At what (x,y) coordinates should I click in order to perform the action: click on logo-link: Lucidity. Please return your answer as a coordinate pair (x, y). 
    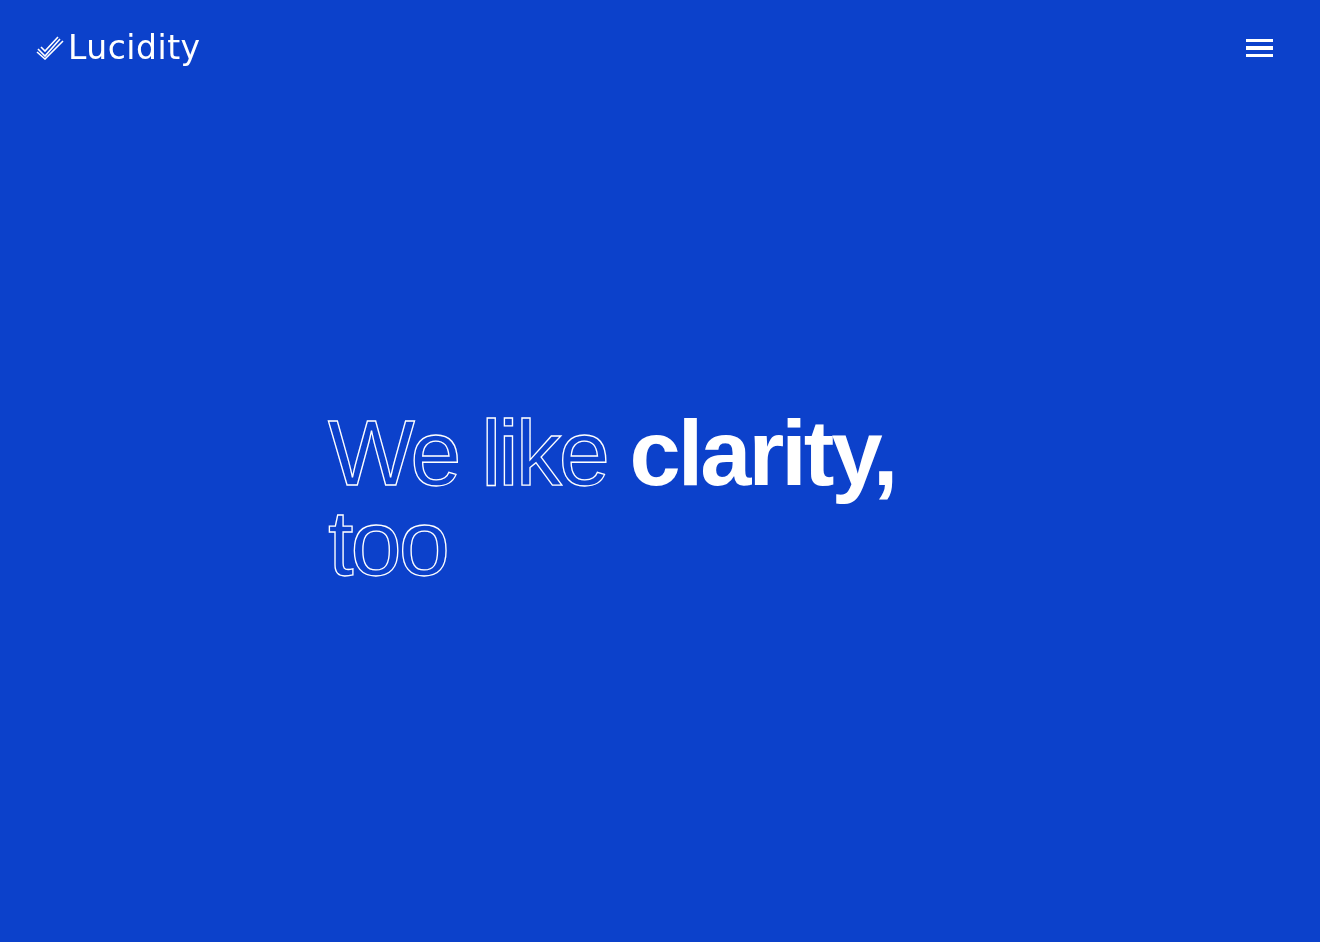
    Looking at the image, I should click on (118, 48).